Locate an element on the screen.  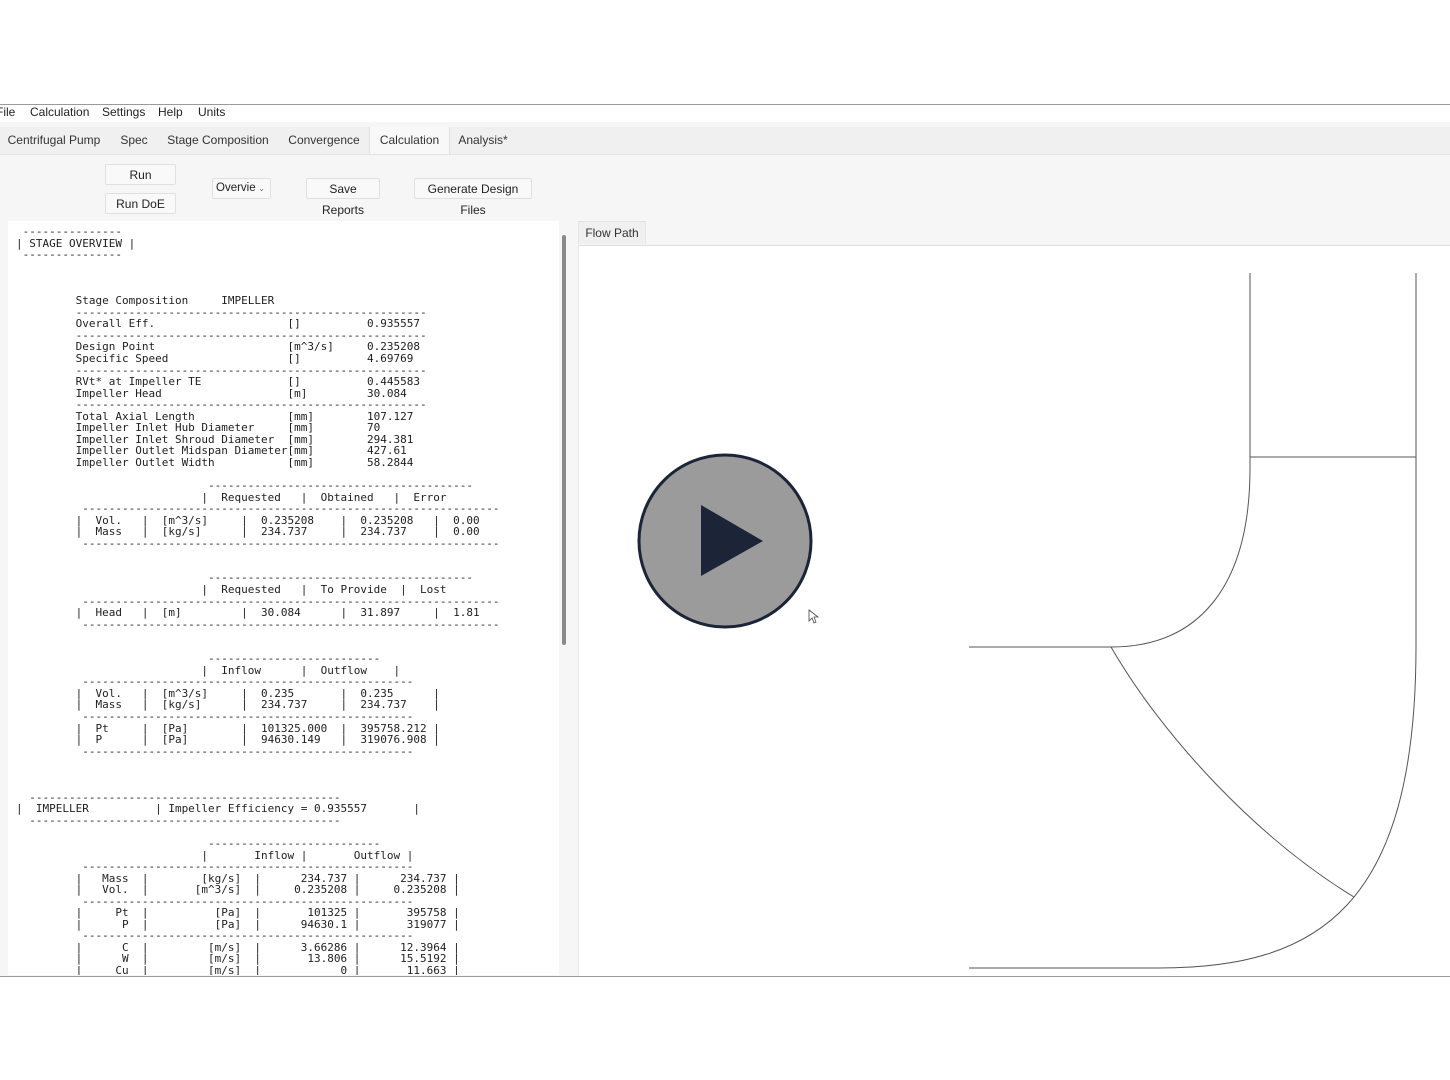
blade-edge-line is located at coordinates (1232, 772).